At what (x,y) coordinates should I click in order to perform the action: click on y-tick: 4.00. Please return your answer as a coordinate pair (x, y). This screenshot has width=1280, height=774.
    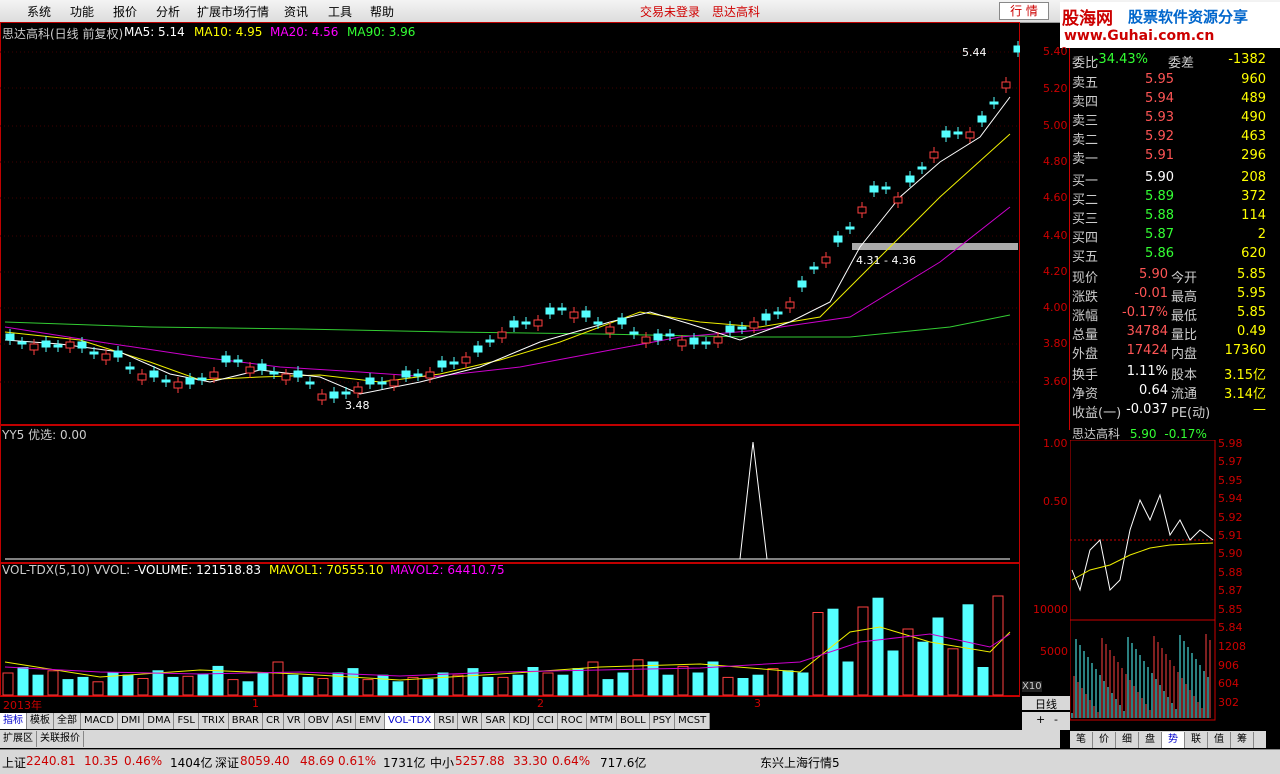
    Looking at the image, I should click on (1055, 307).